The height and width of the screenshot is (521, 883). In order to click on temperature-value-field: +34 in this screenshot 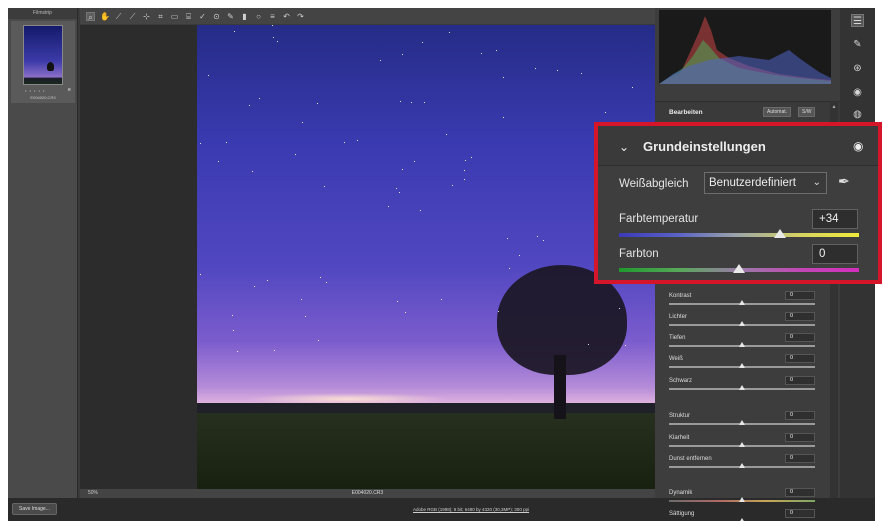, I will do `click(835, 219)`.